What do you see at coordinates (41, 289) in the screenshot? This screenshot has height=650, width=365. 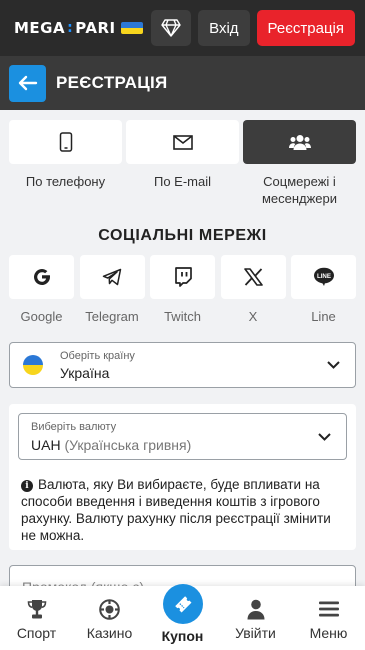 I see `social-google: Google` at bounding box center [41, 289].